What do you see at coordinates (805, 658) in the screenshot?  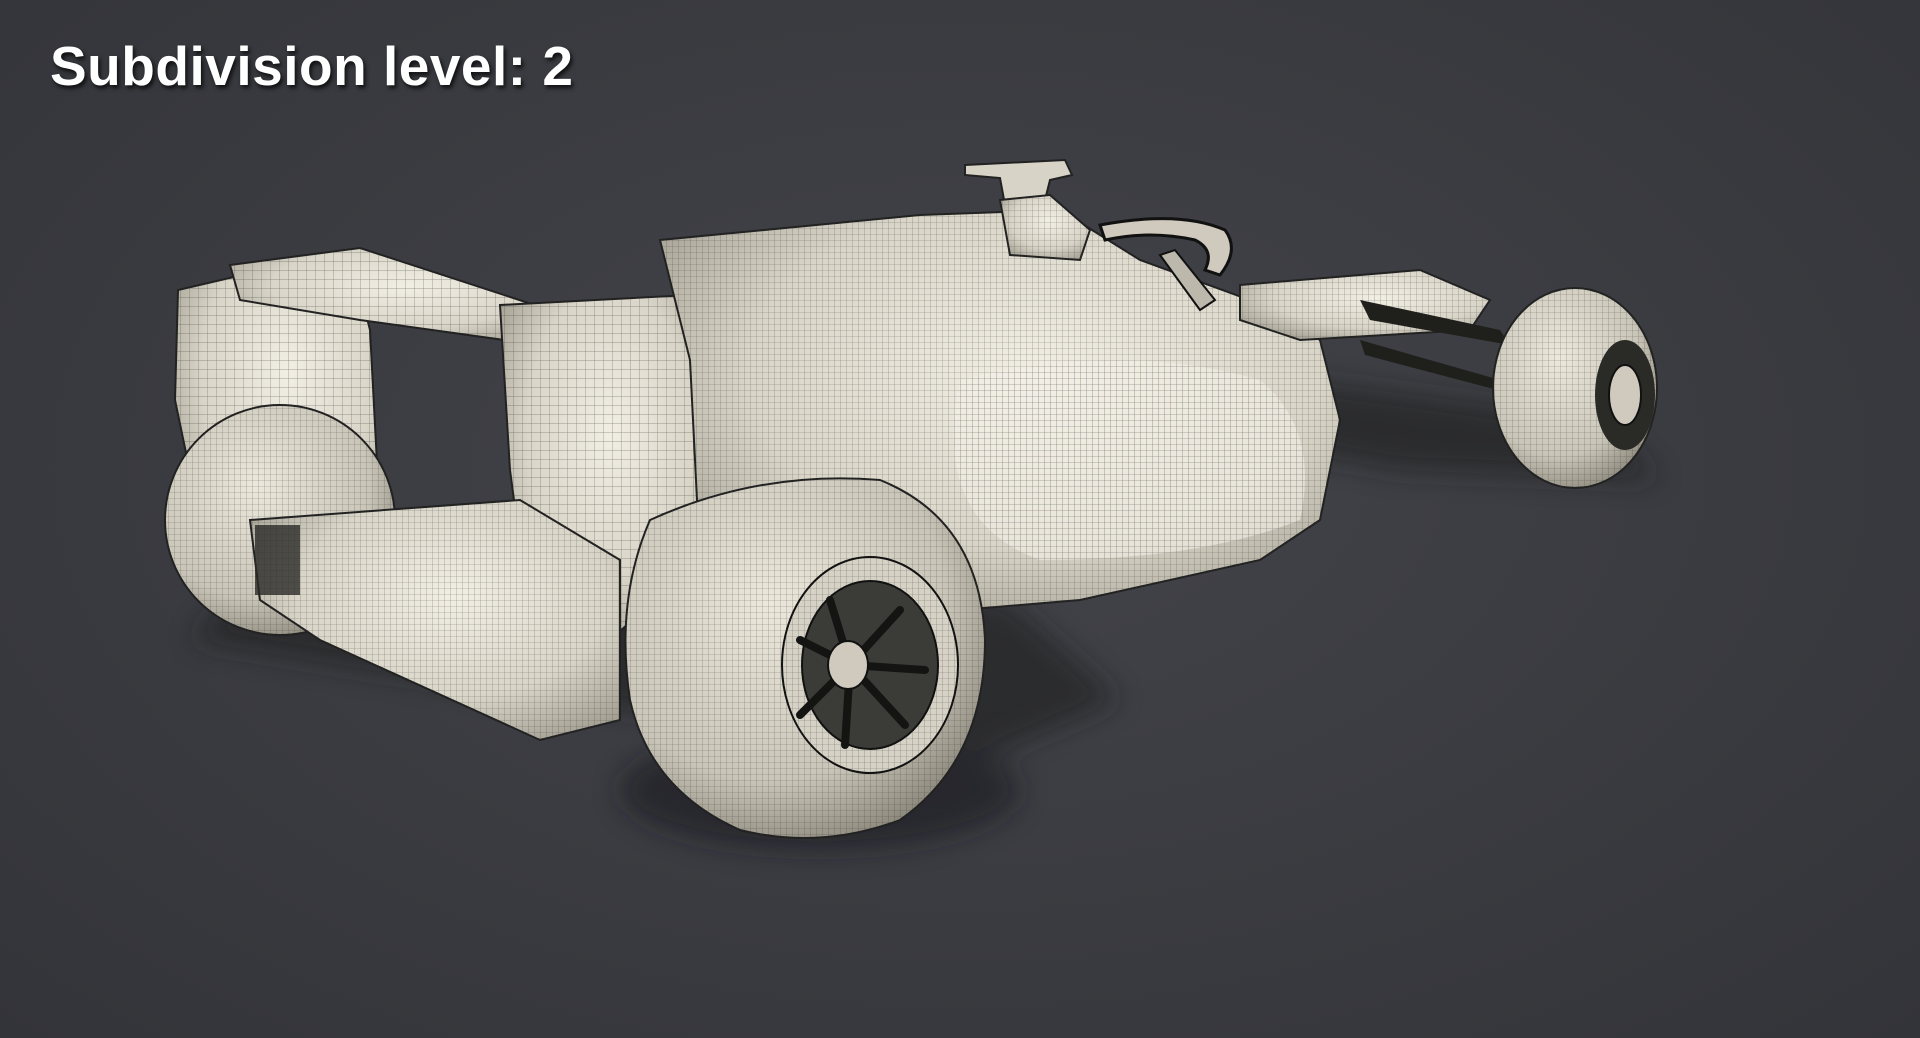 I see `rear-right-wheel` at bounding box center [805, 658].